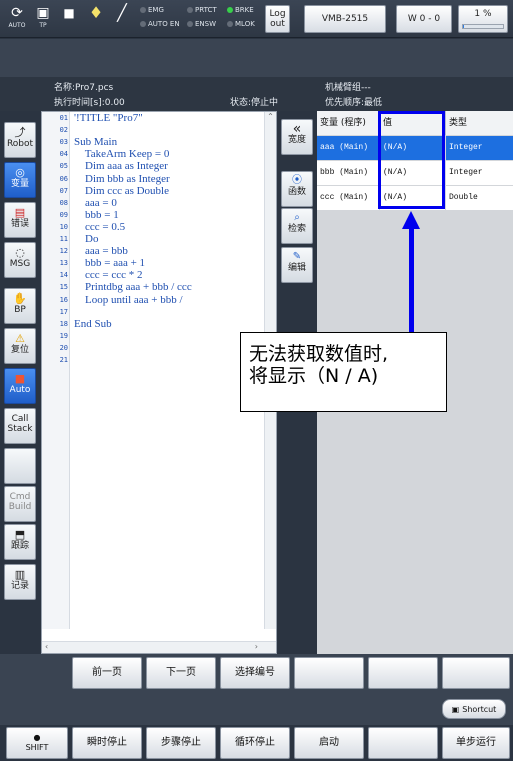 The height and width of the screenshot is (761, 513). I want to click on shift-label: SHIFT, so click(37, 747).